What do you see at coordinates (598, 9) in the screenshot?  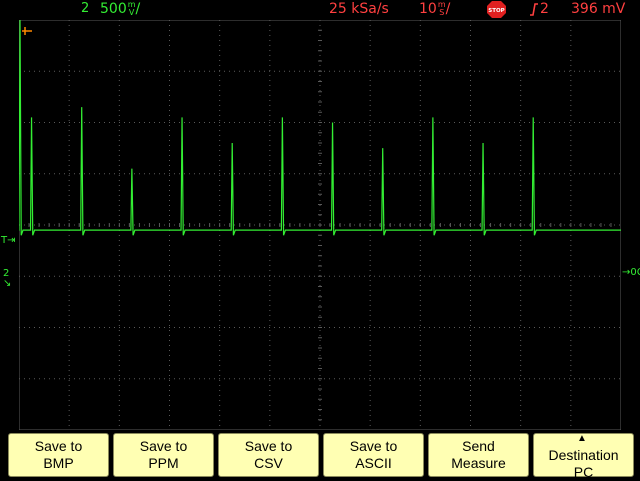 I see `trigger-level: 396 mV` at bounding box center [598, 9].